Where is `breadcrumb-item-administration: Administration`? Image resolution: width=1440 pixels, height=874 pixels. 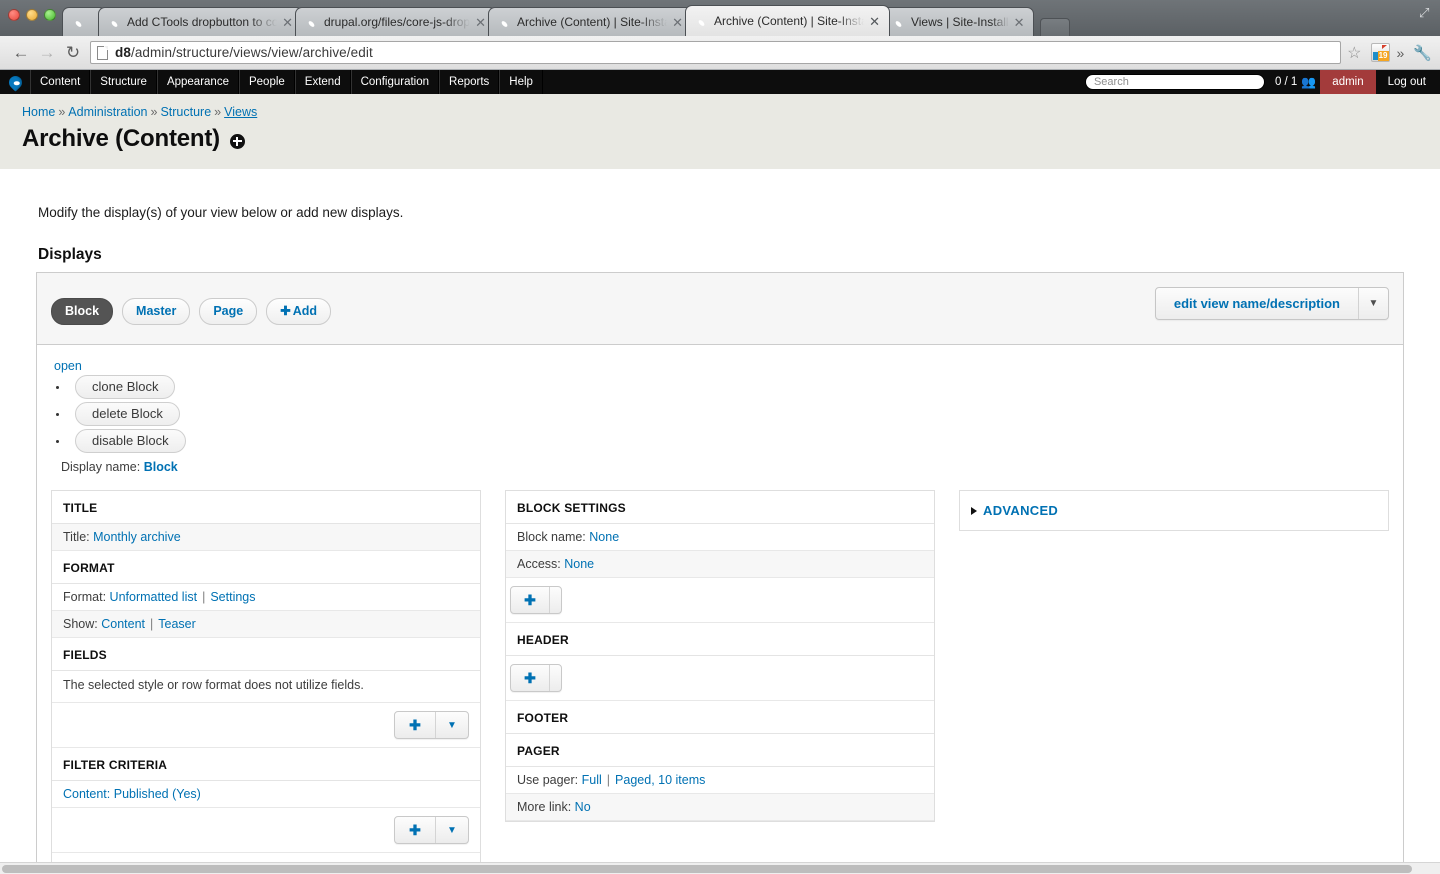
breadcrumb-item-administration: Administration is located at coordinates (107, 112).